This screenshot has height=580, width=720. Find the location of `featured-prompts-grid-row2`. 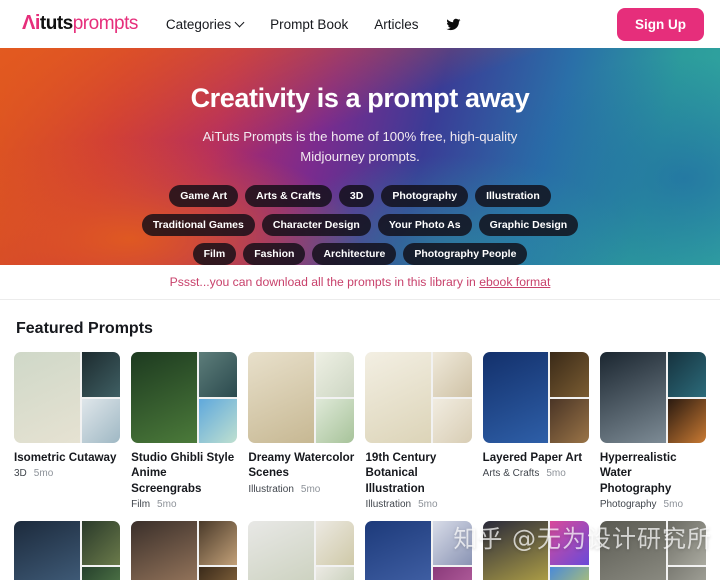

featured-prompts-grid-row2 is located at coordinates (360, 550).